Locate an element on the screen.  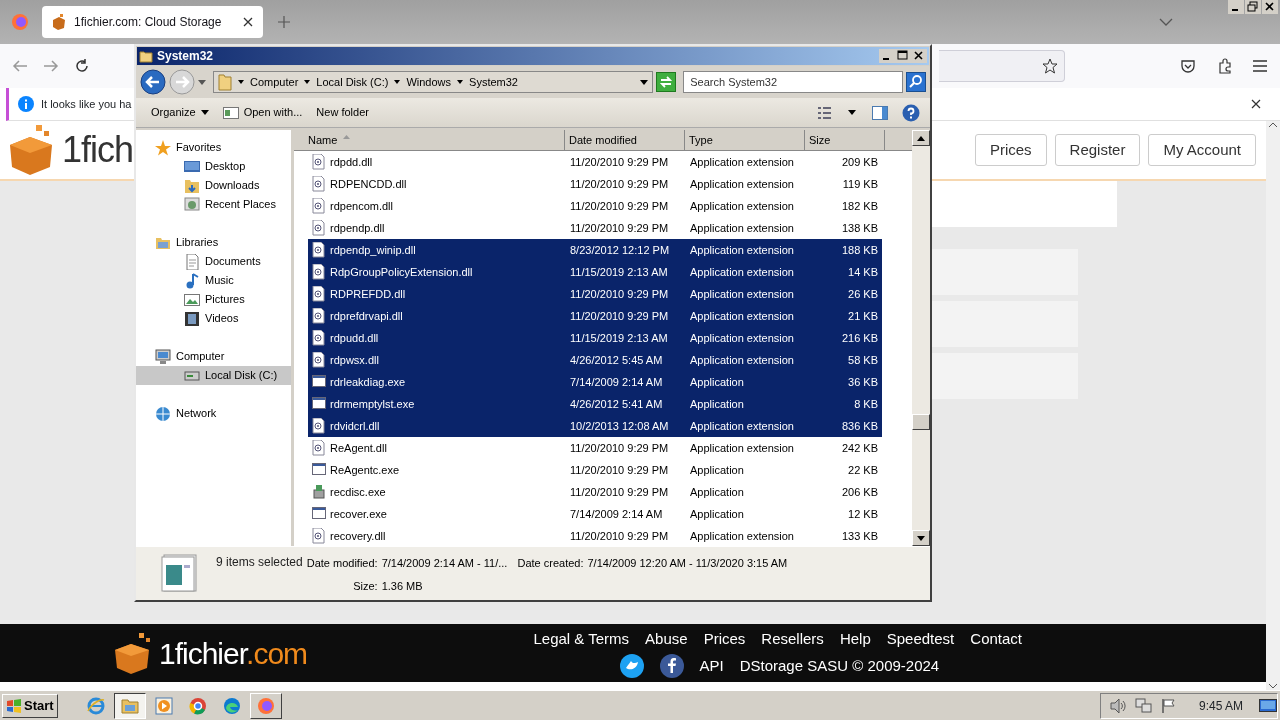
nav-item: Local Disk (C:) is located at coordinates (213, 375).